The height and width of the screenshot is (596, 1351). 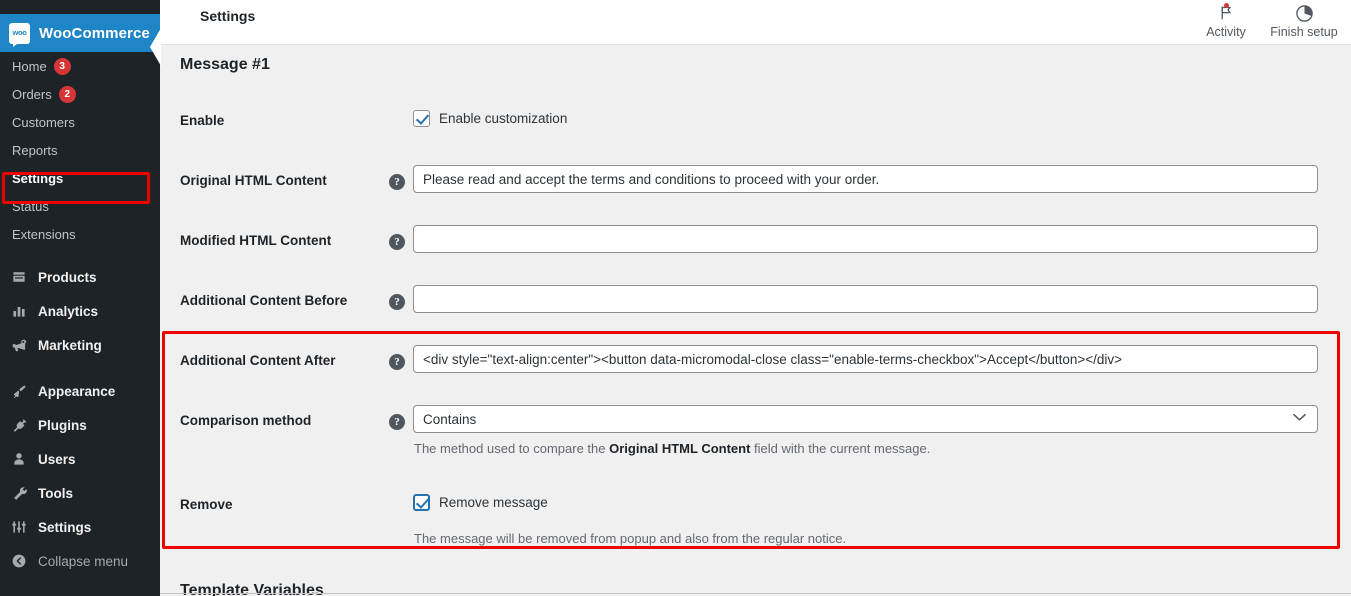 I want to click on comparison-method-value: Contains, so click(x=450, y=419).